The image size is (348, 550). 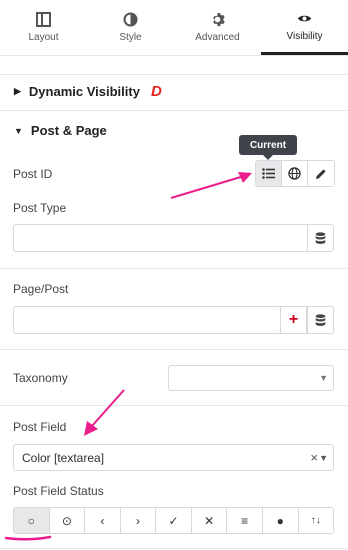 What do you see at coordinates (217, 27) in the screenshot?
I see `tab-advanced: Advanced` at bounding box center [217, 27].